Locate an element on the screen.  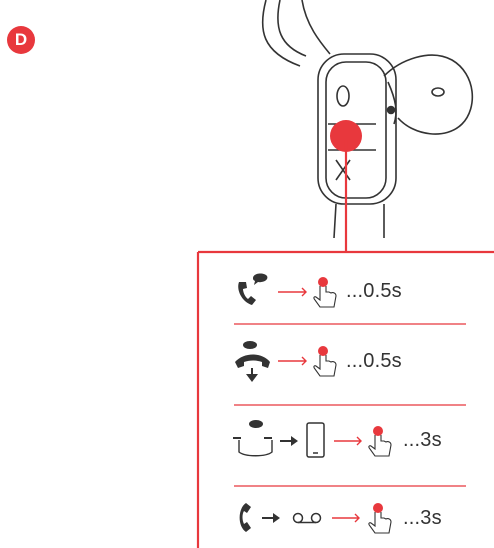
row-voicemail is located at coordinates (315, 518).